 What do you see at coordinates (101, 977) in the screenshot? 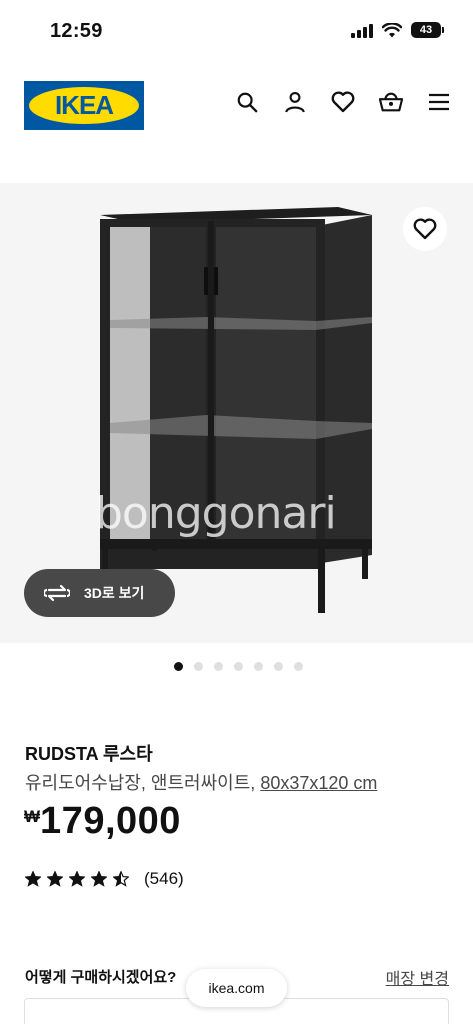
I see `purchase-heading: 어떻게 구매하시겠어요?` at bounding box center [101, 977].